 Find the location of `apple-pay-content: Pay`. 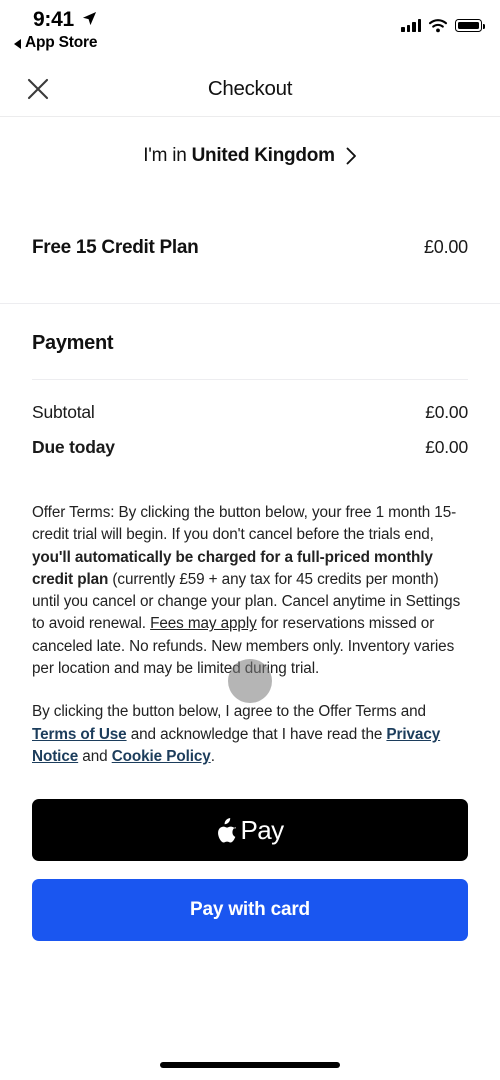

apple-pay-content: Pay is located at coordinates (250, 830).